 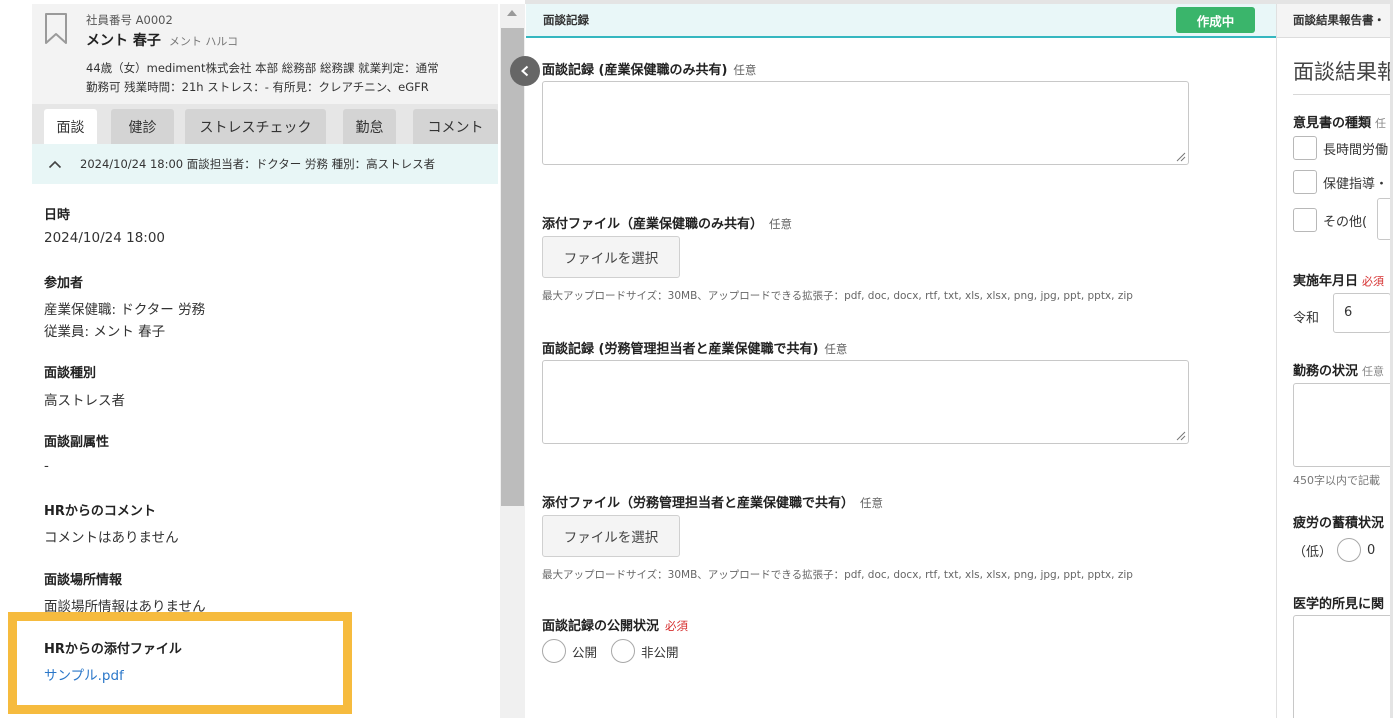 I want to click on date-required: 必須, so click(x=1373, y=281).